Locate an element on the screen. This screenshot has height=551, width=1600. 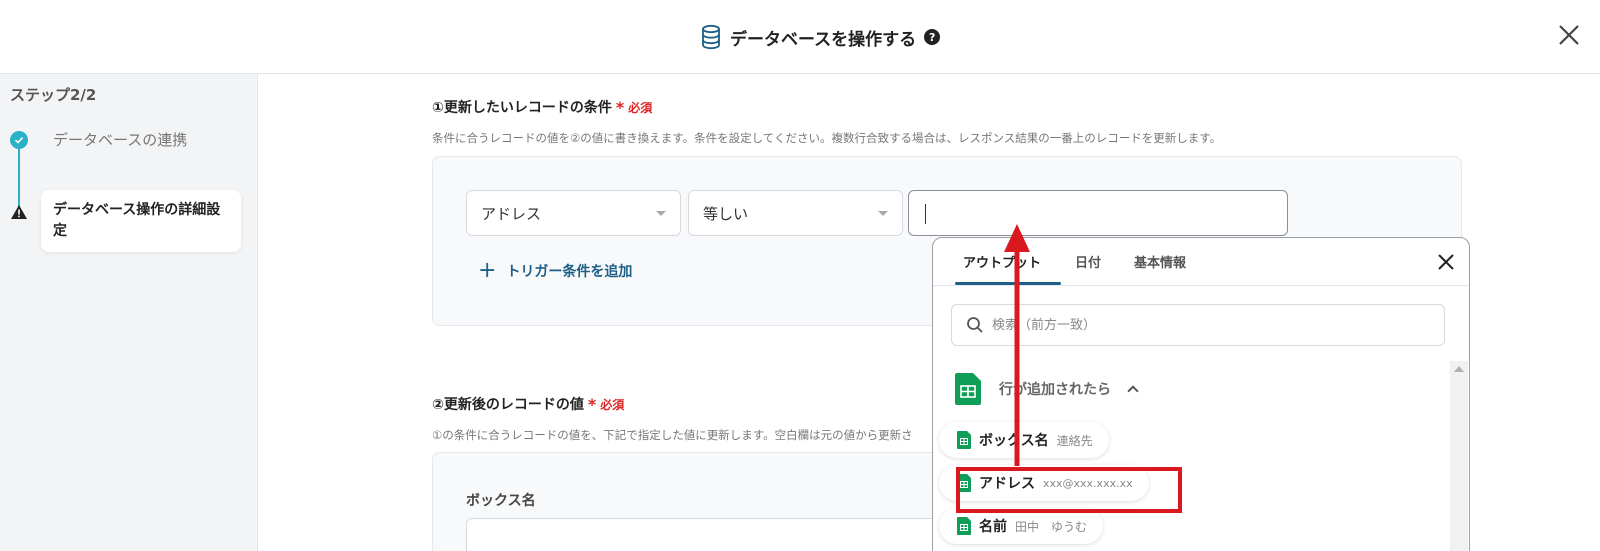
trigger-group-header: 行が追加されたら is located at coordinates (1047, 389).